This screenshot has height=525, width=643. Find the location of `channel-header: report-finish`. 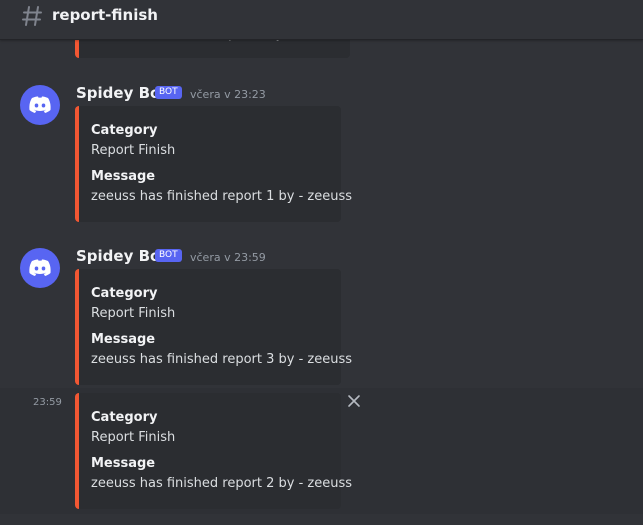

channel-header: report-finish is located at coordinates (321, 20).